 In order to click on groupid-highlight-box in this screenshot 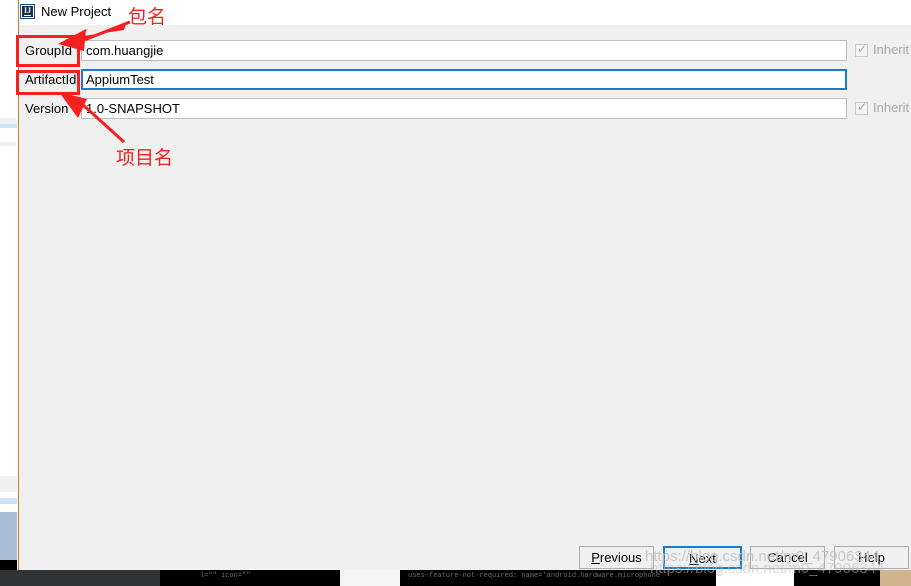, I will do `click(48, 51)`.